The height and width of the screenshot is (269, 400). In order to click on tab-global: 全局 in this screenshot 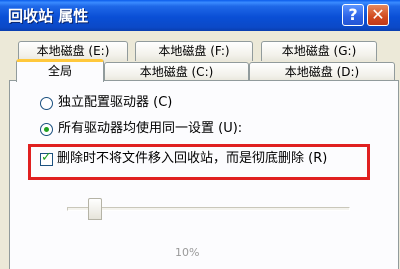, I will do `click(60, 70)`.